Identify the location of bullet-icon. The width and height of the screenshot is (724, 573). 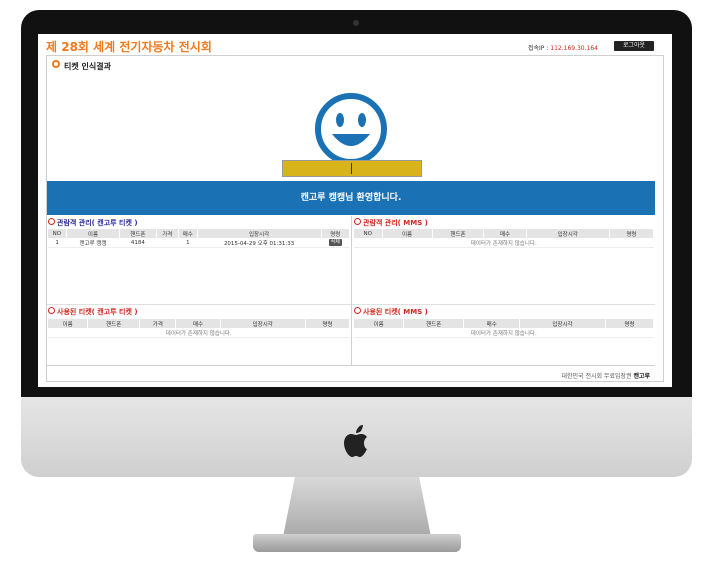
(56, 64).